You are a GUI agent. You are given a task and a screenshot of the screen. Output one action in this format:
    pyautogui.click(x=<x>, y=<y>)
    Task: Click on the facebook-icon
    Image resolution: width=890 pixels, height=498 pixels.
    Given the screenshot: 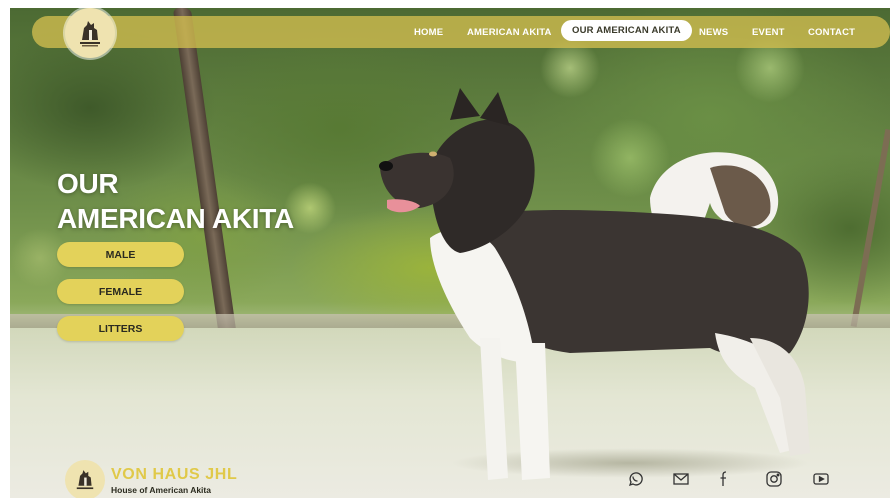 What is the action you would take?
    pyautogui.click(x=724, y=479)
    